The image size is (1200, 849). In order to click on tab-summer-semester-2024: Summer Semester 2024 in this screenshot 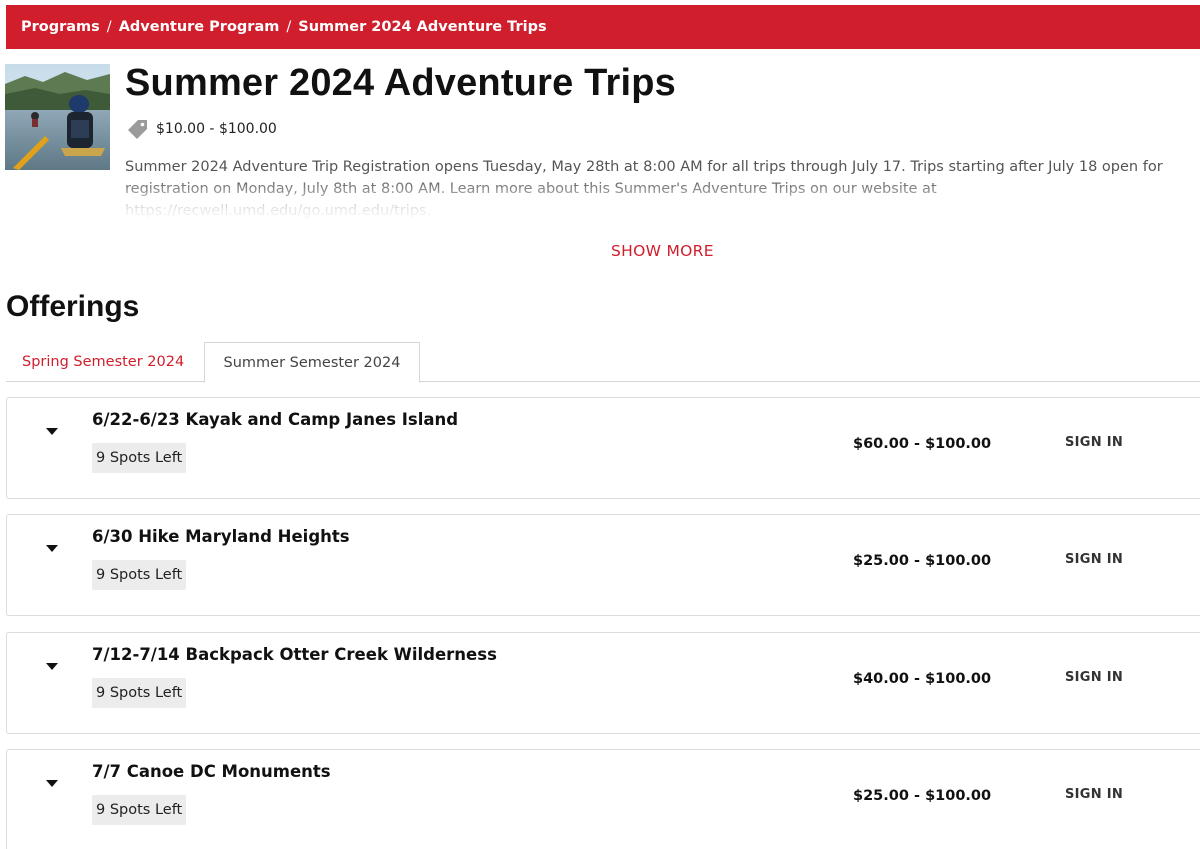, I will do `click(312, 362)`.